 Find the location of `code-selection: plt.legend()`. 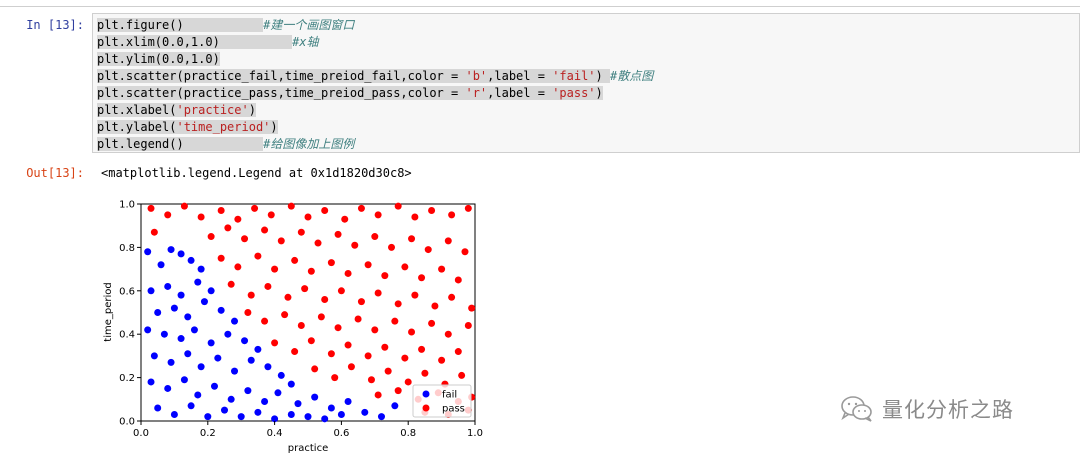

code-selection: plt.legend() is located at coordinates (180, 144).